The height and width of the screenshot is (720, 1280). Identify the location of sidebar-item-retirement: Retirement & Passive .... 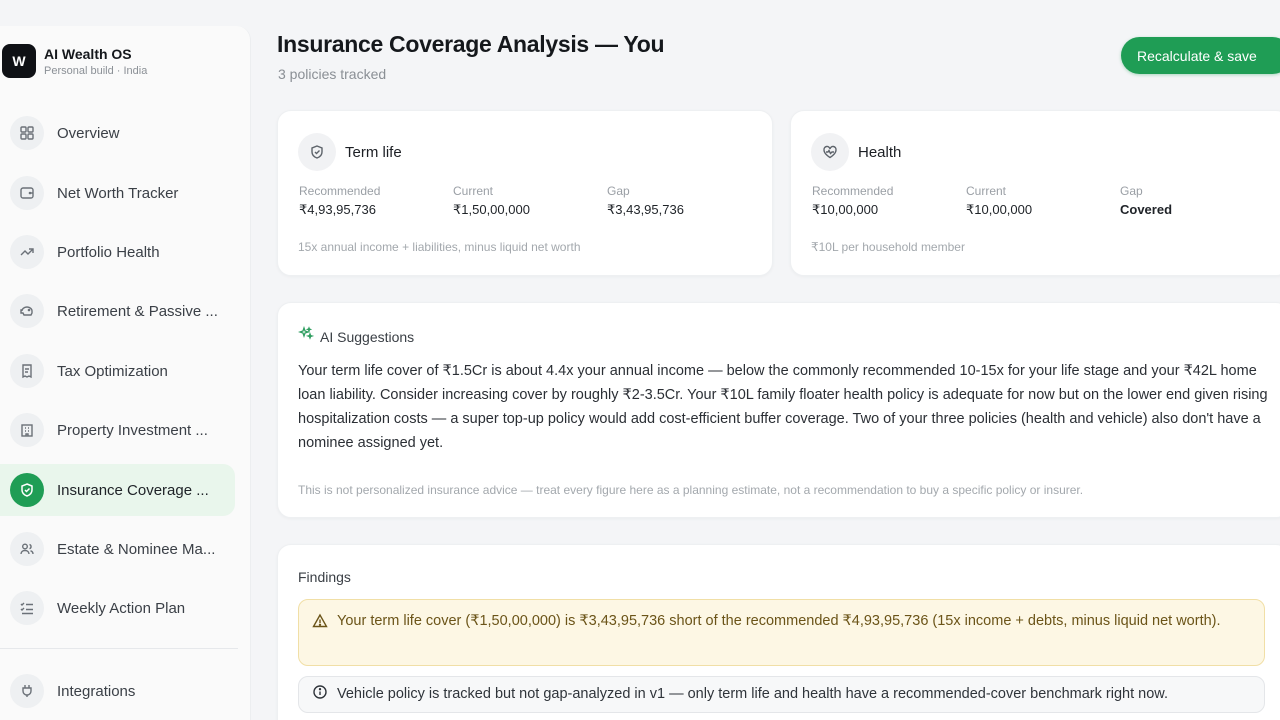
(117, 311).